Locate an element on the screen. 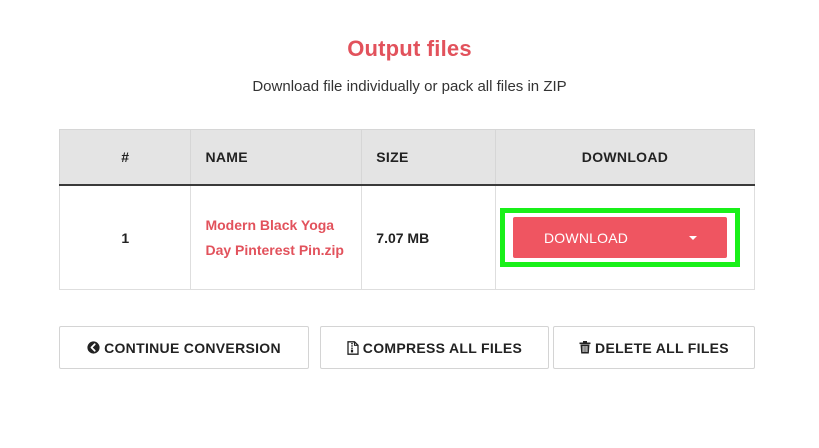 The width and height of the screenshot is (819, 448). download-button-label: DOWNLOAD is located at coordinates (586, 237).